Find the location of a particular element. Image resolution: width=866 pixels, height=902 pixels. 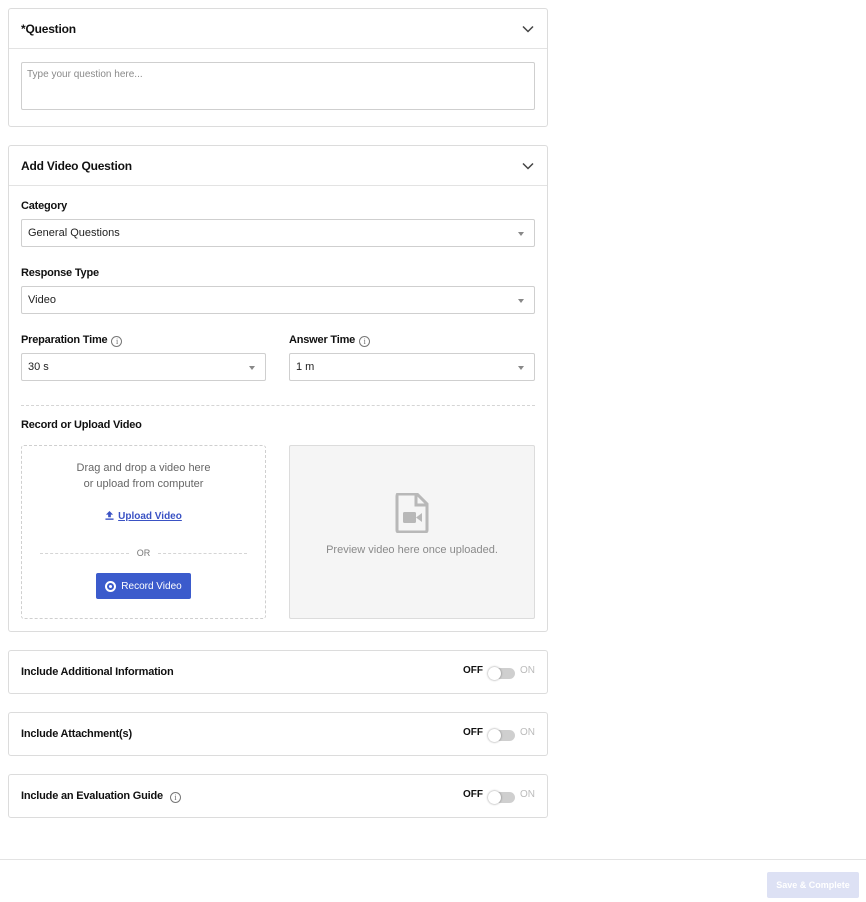

question-card: *Question is located at coordinates (278, 67).